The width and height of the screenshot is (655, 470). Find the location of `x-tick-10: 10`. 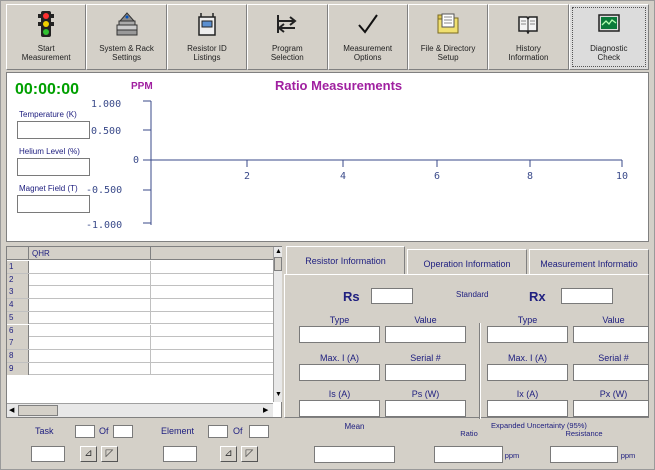

x-tick-10: 10 is located at coordinates (622, 176).